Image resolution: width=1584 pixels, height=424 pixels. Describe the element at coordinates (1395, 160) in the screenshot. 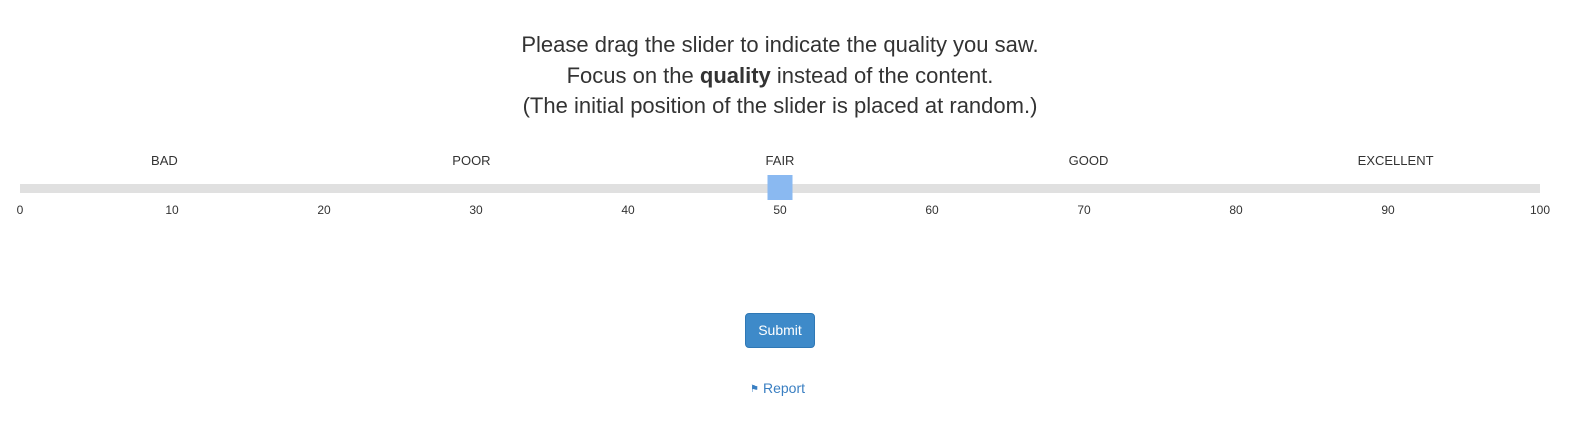

I see `quality-label-excellent: EXCELLENT` at that location.